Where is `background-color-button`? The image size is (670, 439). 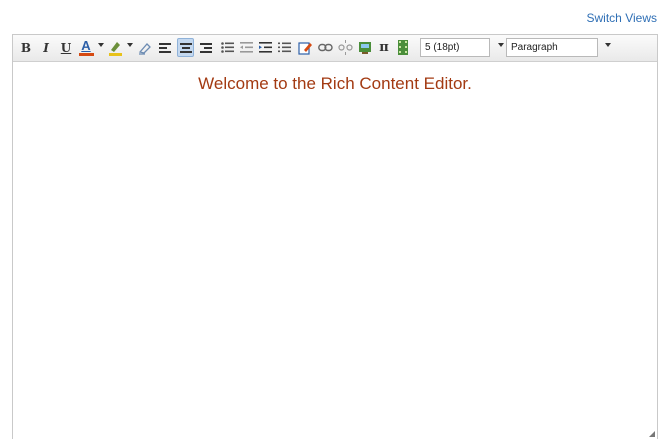 background-color-button is located at coordinates (115, 47).